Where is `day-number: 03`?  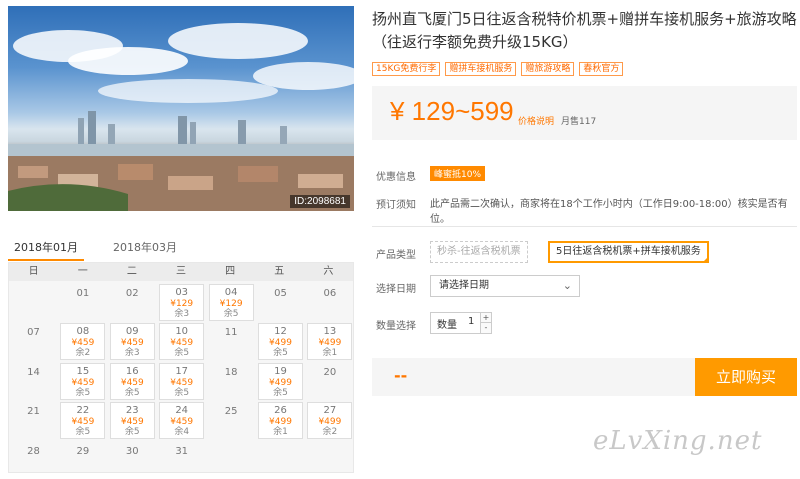 day-number: 03 is located at coordinates (182, 292).